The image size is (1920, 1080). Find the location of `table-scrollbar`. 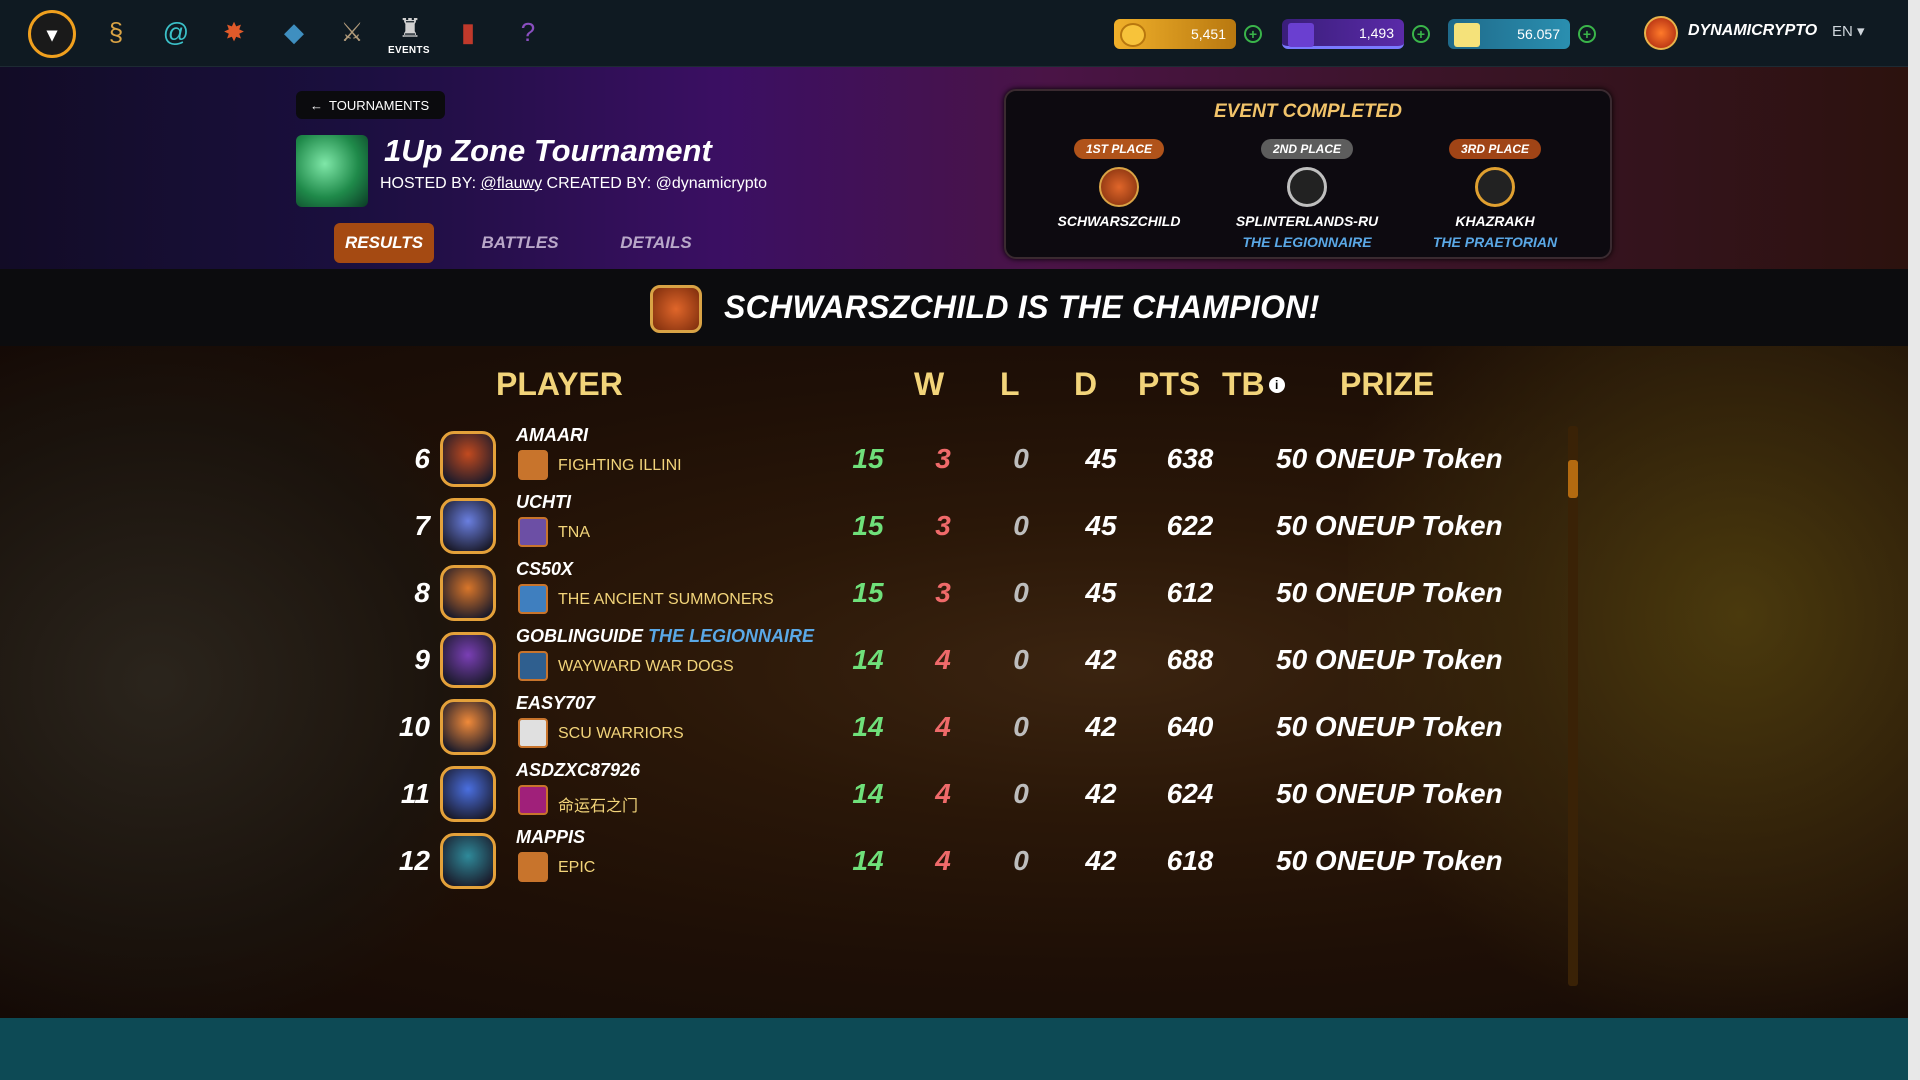

table-scrollbar is located at coordinates (1573, 706).